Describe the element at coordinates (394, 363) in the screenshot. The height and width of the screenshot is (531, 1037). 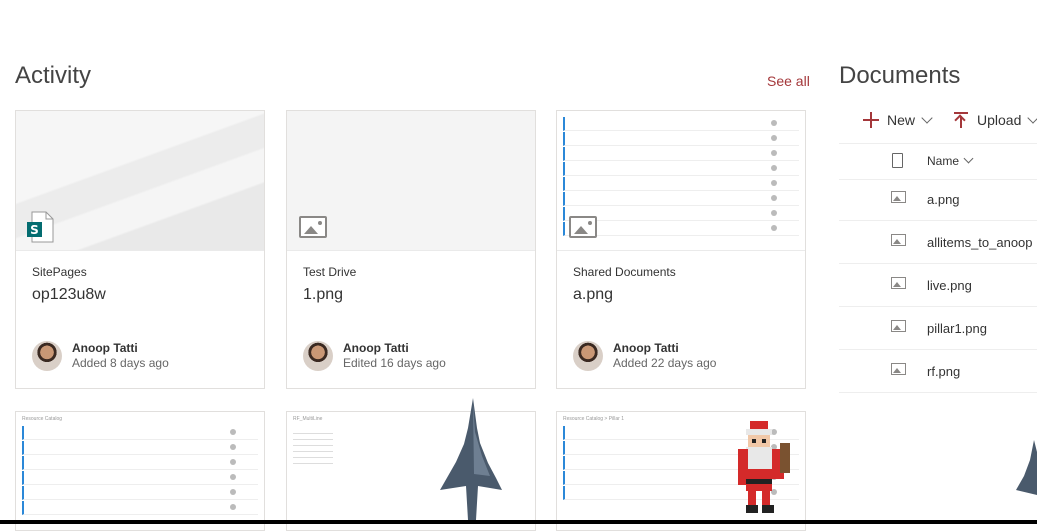
I see `card-action-time: Edited 16 days ago` at that location.